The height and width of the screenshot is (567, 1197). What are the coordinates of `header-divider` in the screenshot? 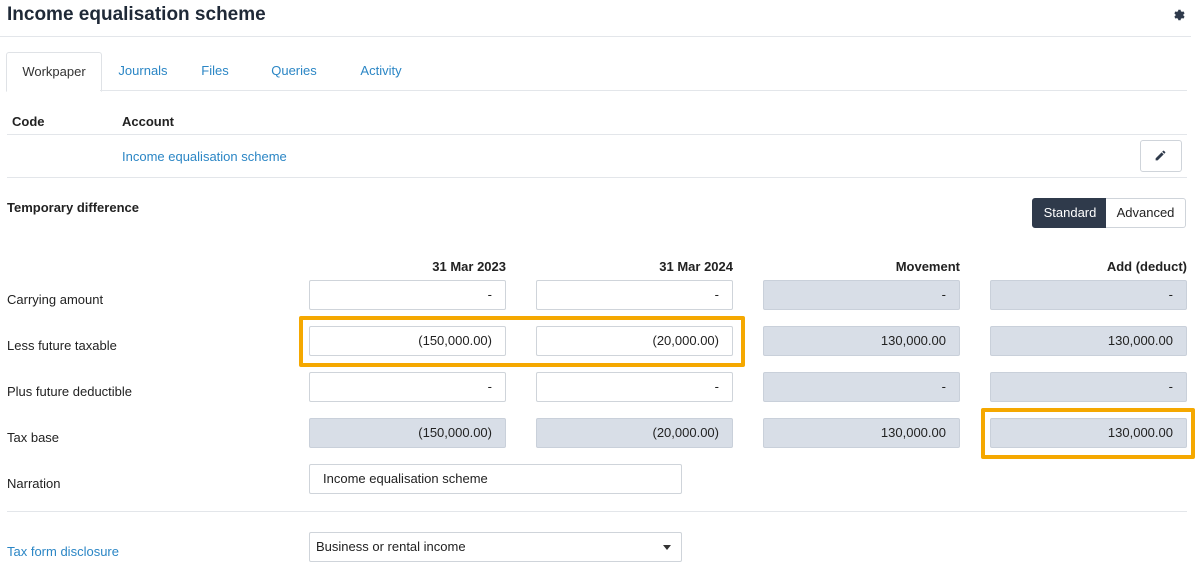 It's located at (595, 36).